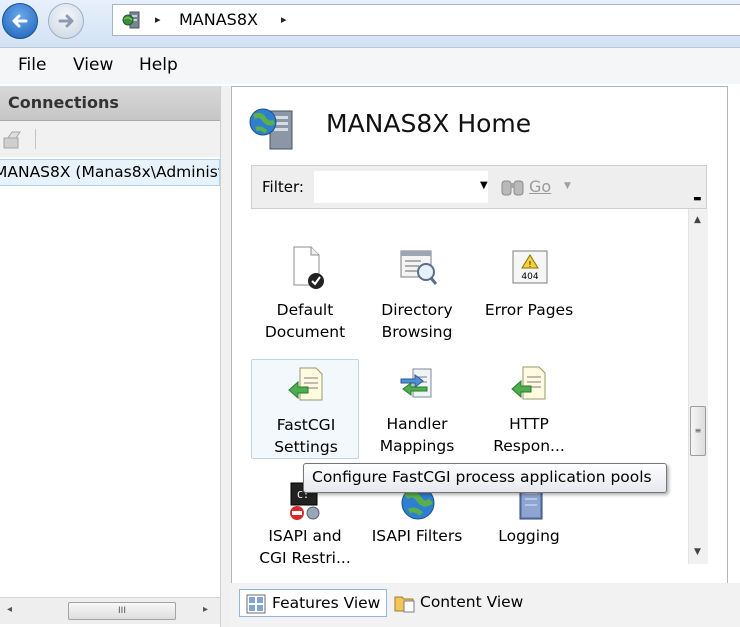  What do you see at coordinates (256, 604) in the screenshot?
I see `features-view-icon` at bounding box center [256, 604].